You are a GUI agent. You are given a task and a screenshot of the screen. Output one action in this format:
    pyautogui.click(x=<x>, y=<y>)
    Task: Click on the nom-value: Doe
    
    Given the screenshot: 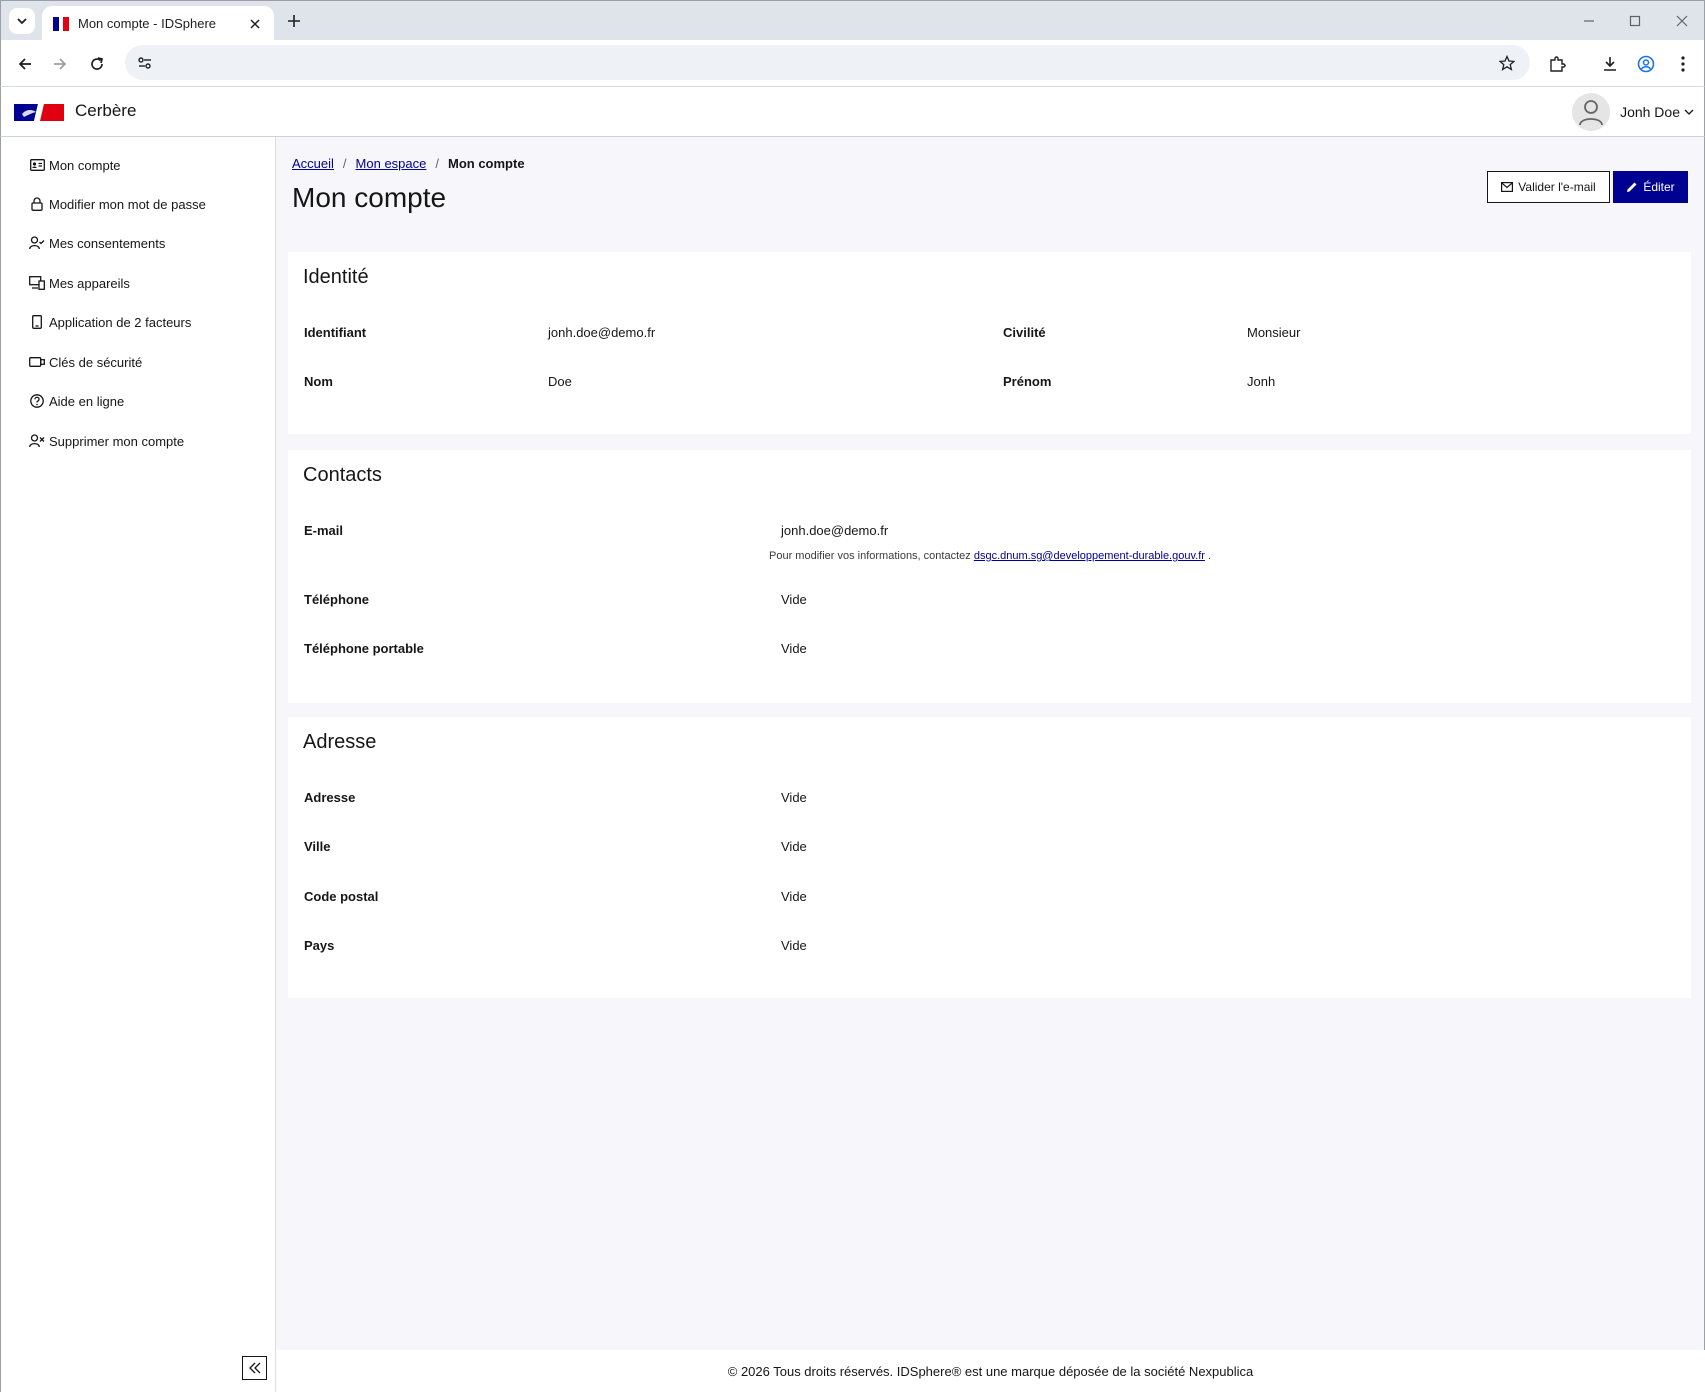 What is the action you would take?
    pyautogui.click(x=560, y=381)
    